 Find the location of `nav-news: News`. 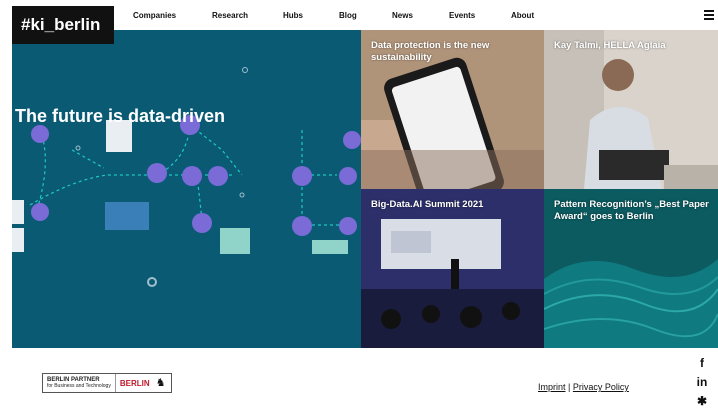

nav-news: News is located at coordinates (402, 15).